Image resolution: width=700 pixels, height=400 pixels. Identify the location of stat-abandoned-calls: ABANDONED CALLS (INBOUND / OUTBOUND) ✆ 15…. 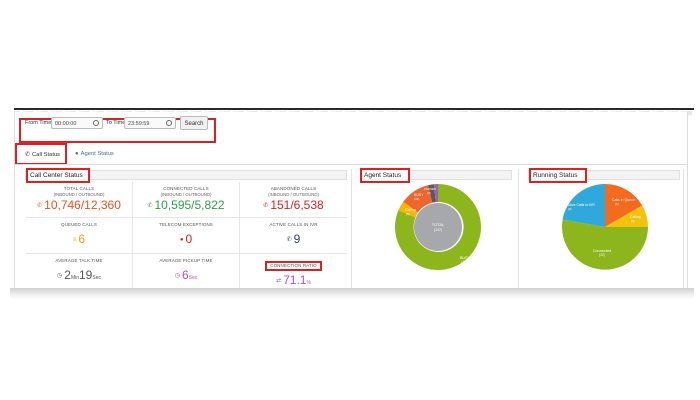
(293, 200).